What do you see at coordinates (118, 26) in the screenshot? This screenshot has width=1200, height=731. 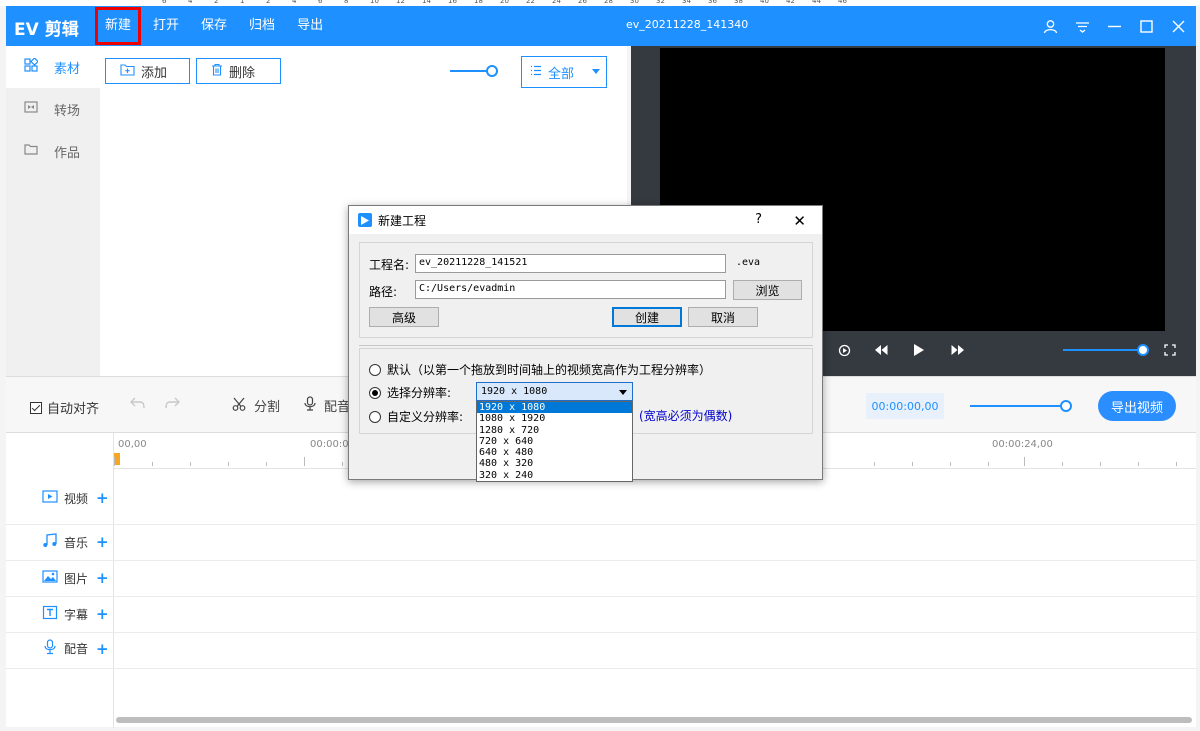 I see `menu-new: 新建` at bounding box center [118, 26].